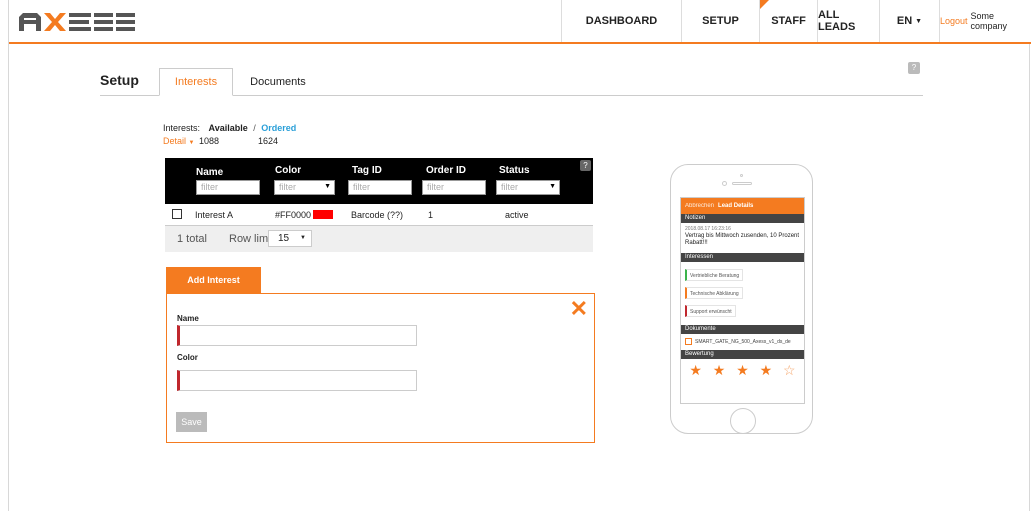 The width and height of the screenshot is (1034, 511). What do you see at coordinates (209, 141) in the screenshot?
I see `available-count: 1088` at bounding box center [209, 141].